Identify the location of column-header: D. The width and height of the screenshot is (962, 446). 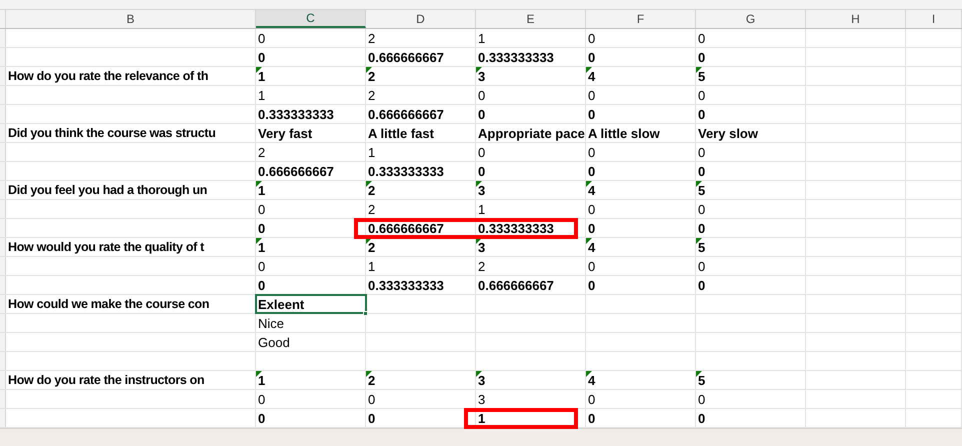
(421, 19).